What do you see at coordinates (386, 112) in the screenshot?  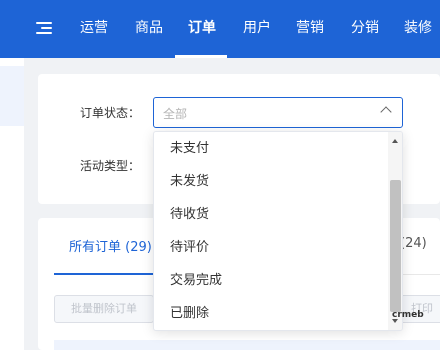 I see `chevron-up-icon` at bounding box center [386, 112].